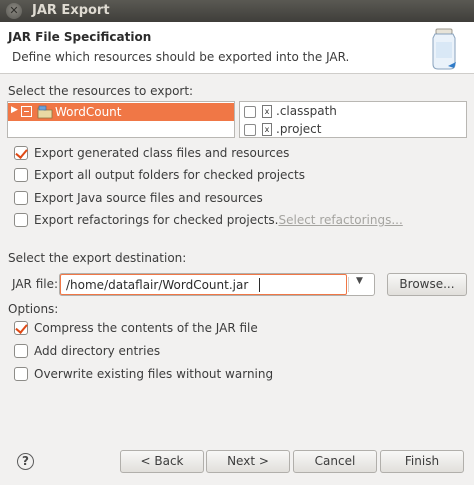  What do you see at coordinates (335, 461) in the screenshot?
I see `cancel-button: Cancel` at bounding box center [335, 461].